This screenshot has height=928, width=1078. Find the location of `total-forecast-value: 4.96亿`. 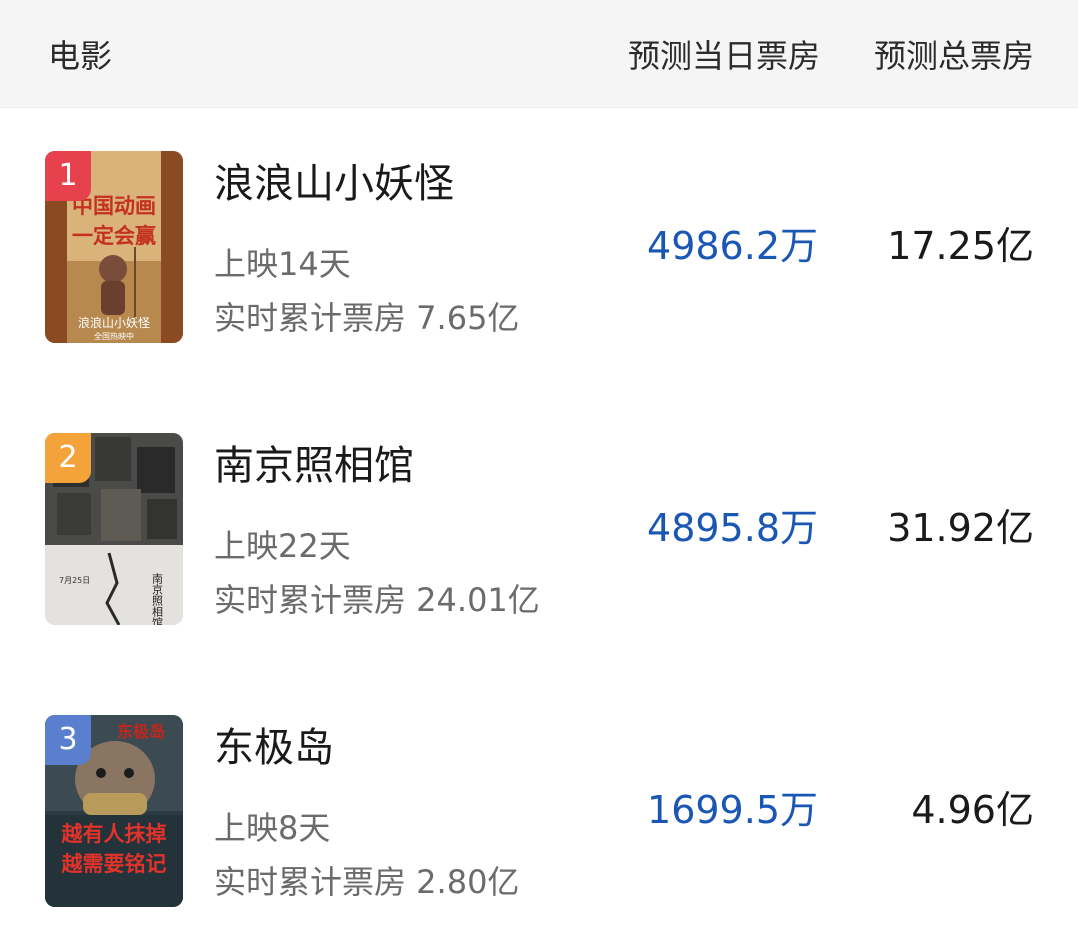

total-forecast-value: 4.96亿 is located at coordinates (972, 810).